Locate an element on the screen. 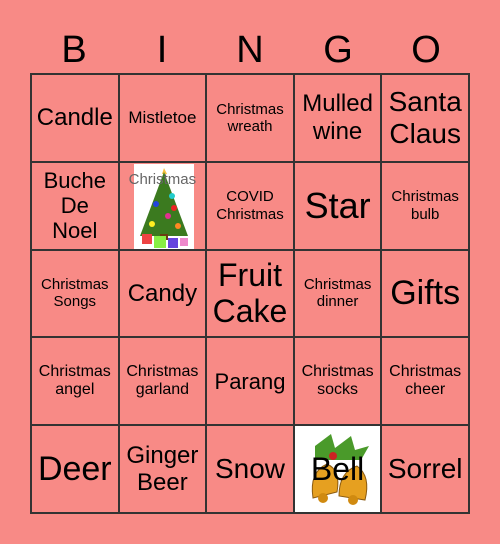  cell-label: Gifts is located at coordinates (425, 292).